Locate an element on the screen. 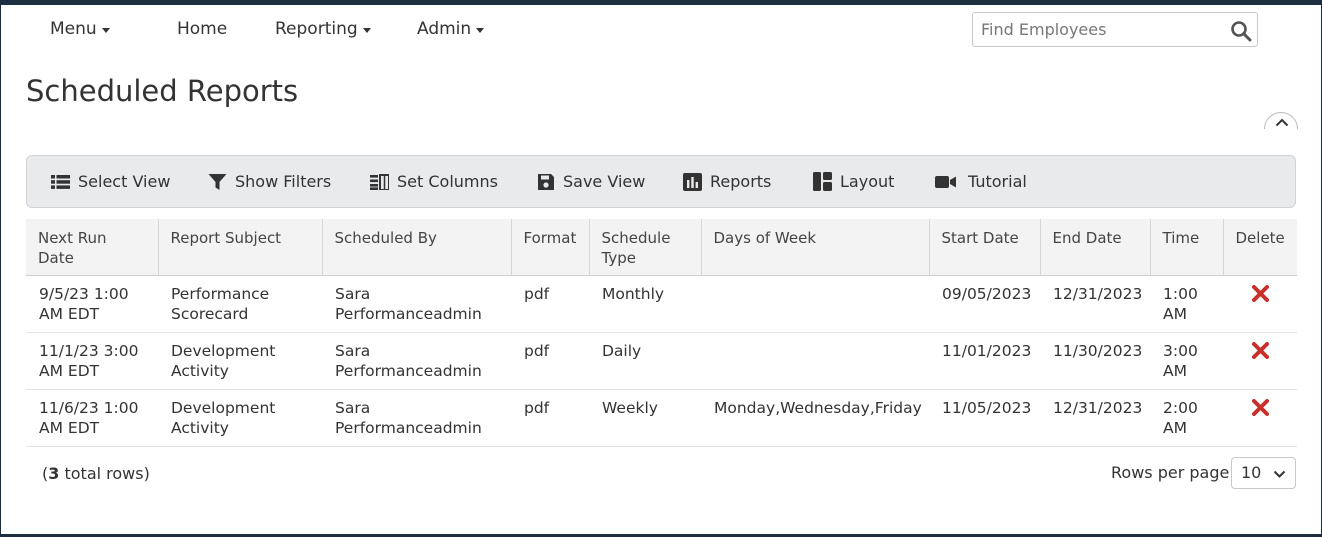 Image resolution: width=1322 pixels, height=537 pixels. reports-button: Reports is located at coordinates (727, 181).